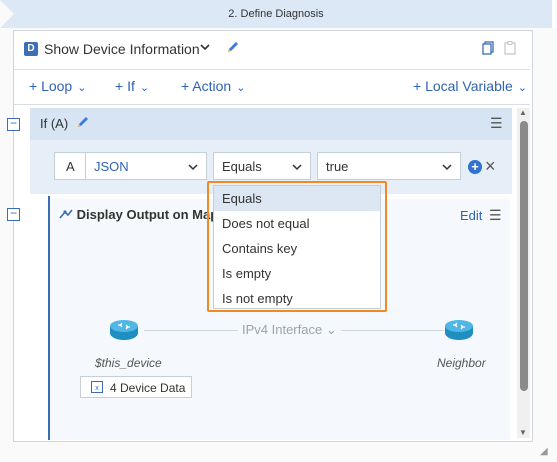 This screenshot has height=462, width=557. Describe the element at coordinates (49, 318) in the screenshot. I see `nesting-line` at that location.